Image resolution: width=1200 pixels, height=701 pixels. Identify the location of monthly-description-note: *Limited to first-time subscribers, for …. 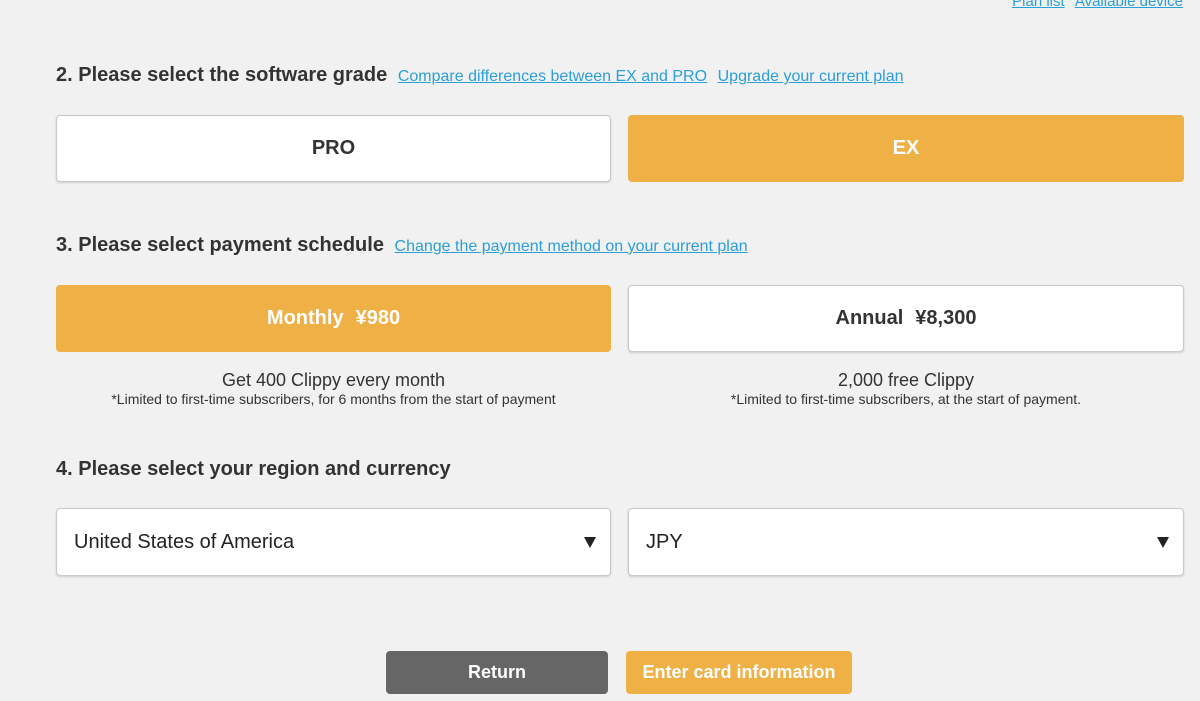
(333, 399).